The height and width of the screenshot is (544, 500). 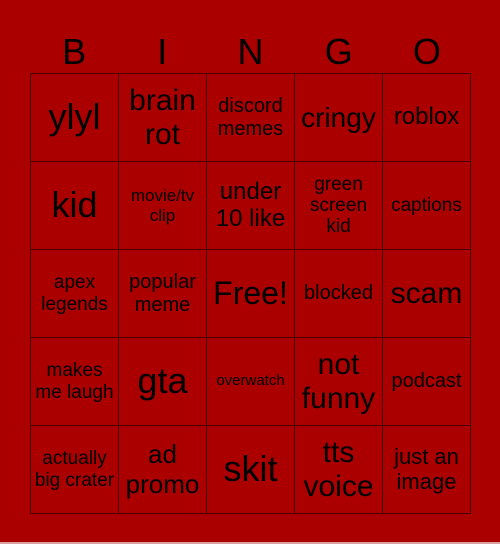 I want to click on header-letter-n: N, so click(x=250, y=51).